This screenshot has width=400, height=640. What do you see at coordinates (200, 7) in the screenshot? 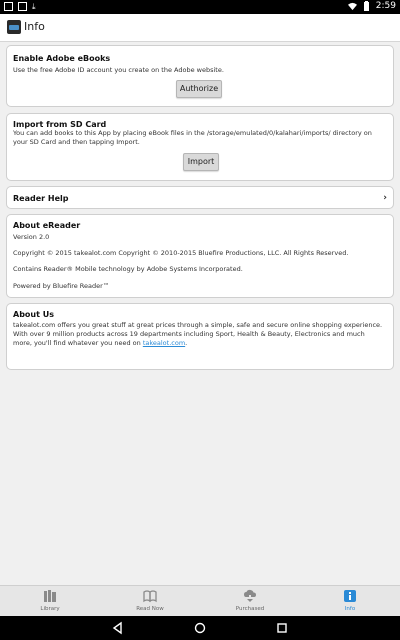
I see `status-bar: ⤓ 2:59` at bounding box center [200, 7].